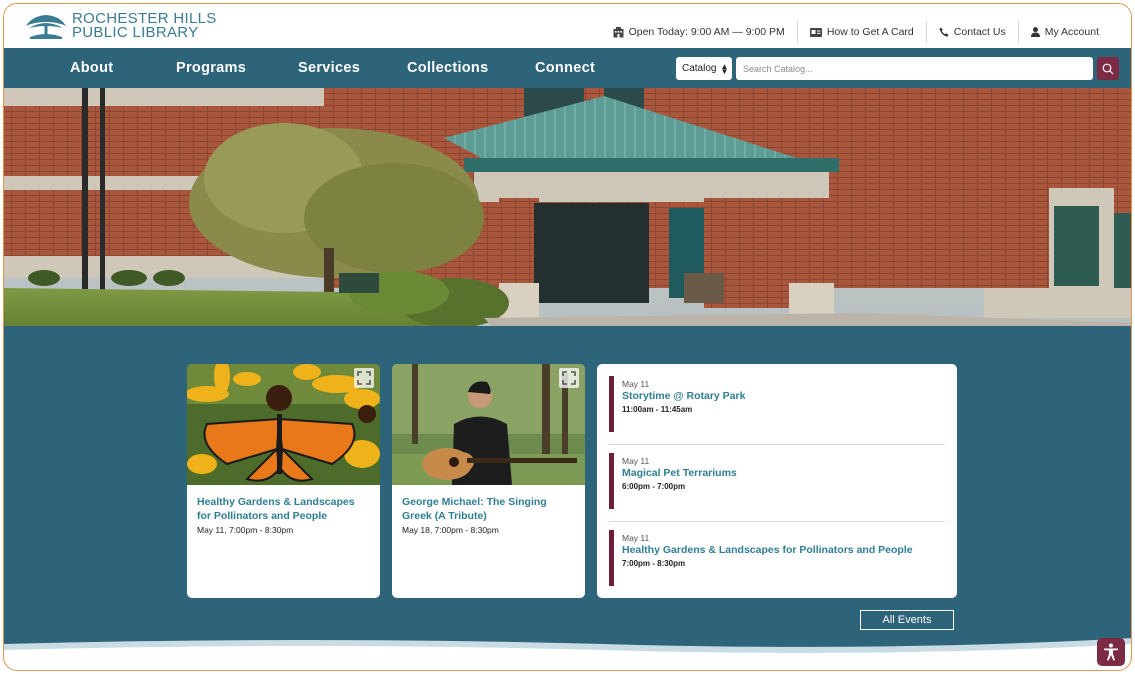  I want to click on event-date: May 11, 7:00pm - 8:30pm, so click(245, 530).